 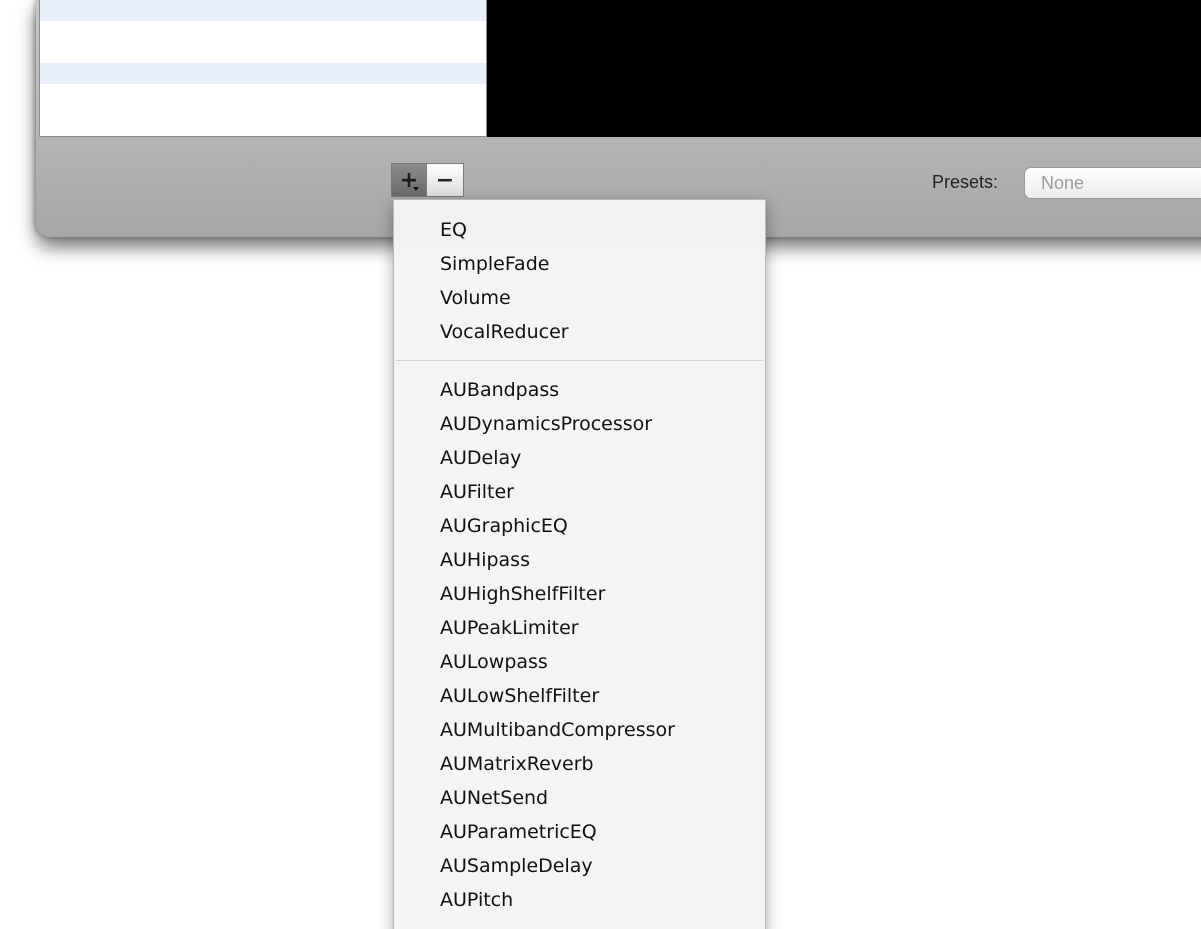 What do you see at coordinates (579, 696) in the screenshot?
I see `menu-item: AULowShelfFilter` at bounding box center [579, 696].